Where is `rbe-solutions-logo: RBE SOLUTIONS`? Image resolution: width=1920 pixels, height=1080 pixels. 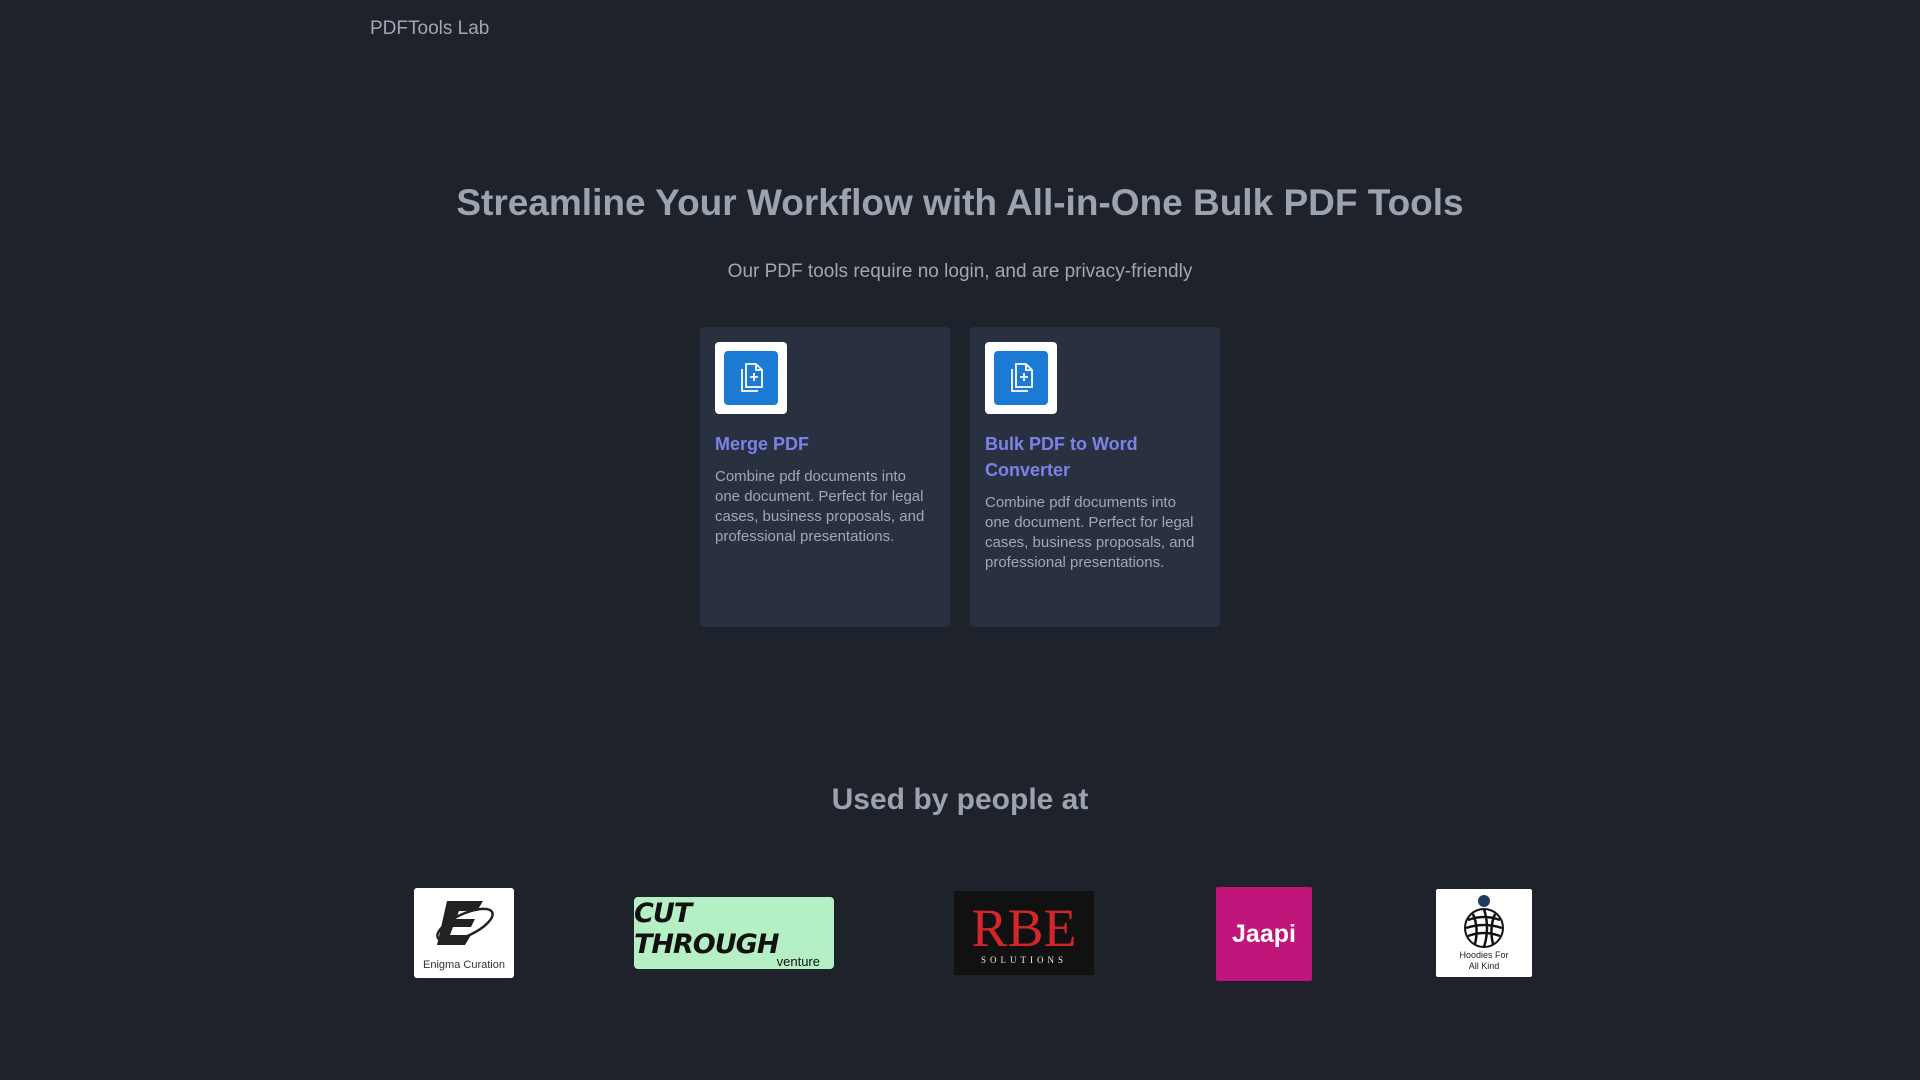
rbe-solutions-logo: RBE SOLUTIONS is located at coordinates (1024, 933).